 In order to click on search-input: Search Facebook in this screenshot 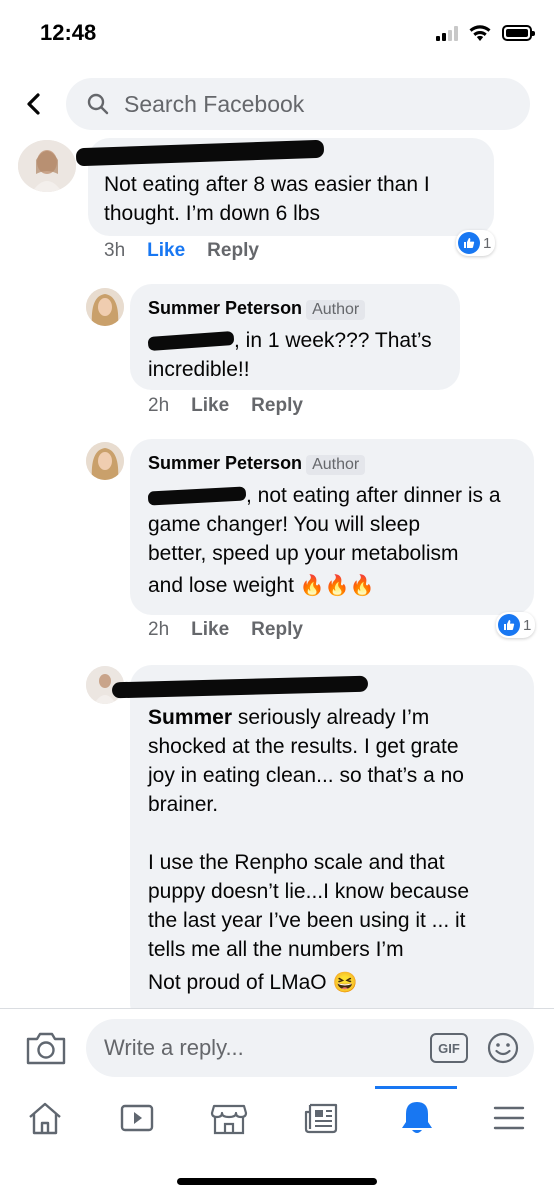, I will do `click(298, 104)`.